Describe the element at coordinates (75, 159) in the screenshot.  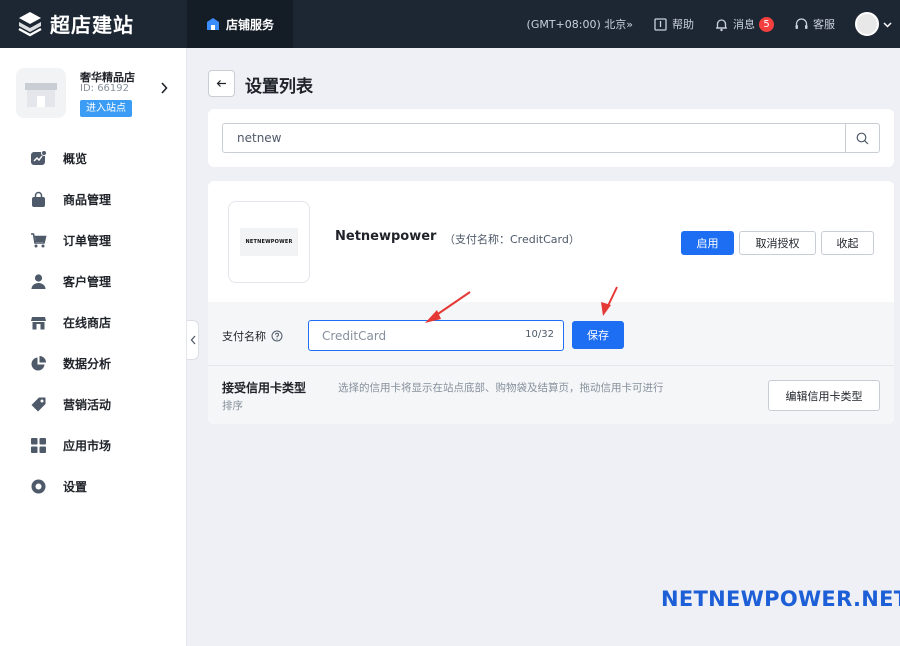
I see `sidebar-item-label: 概览` at that location.